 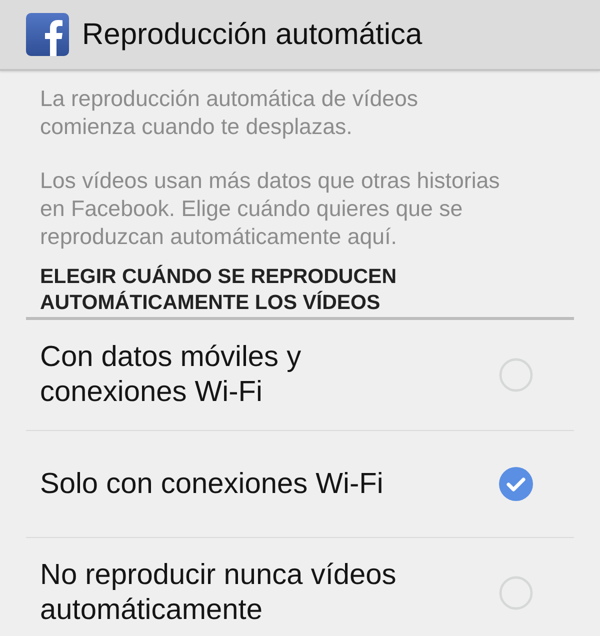 I want to click on option-label: No reproducir nunca vídeos automáticamente, so click(x=219, y=593).